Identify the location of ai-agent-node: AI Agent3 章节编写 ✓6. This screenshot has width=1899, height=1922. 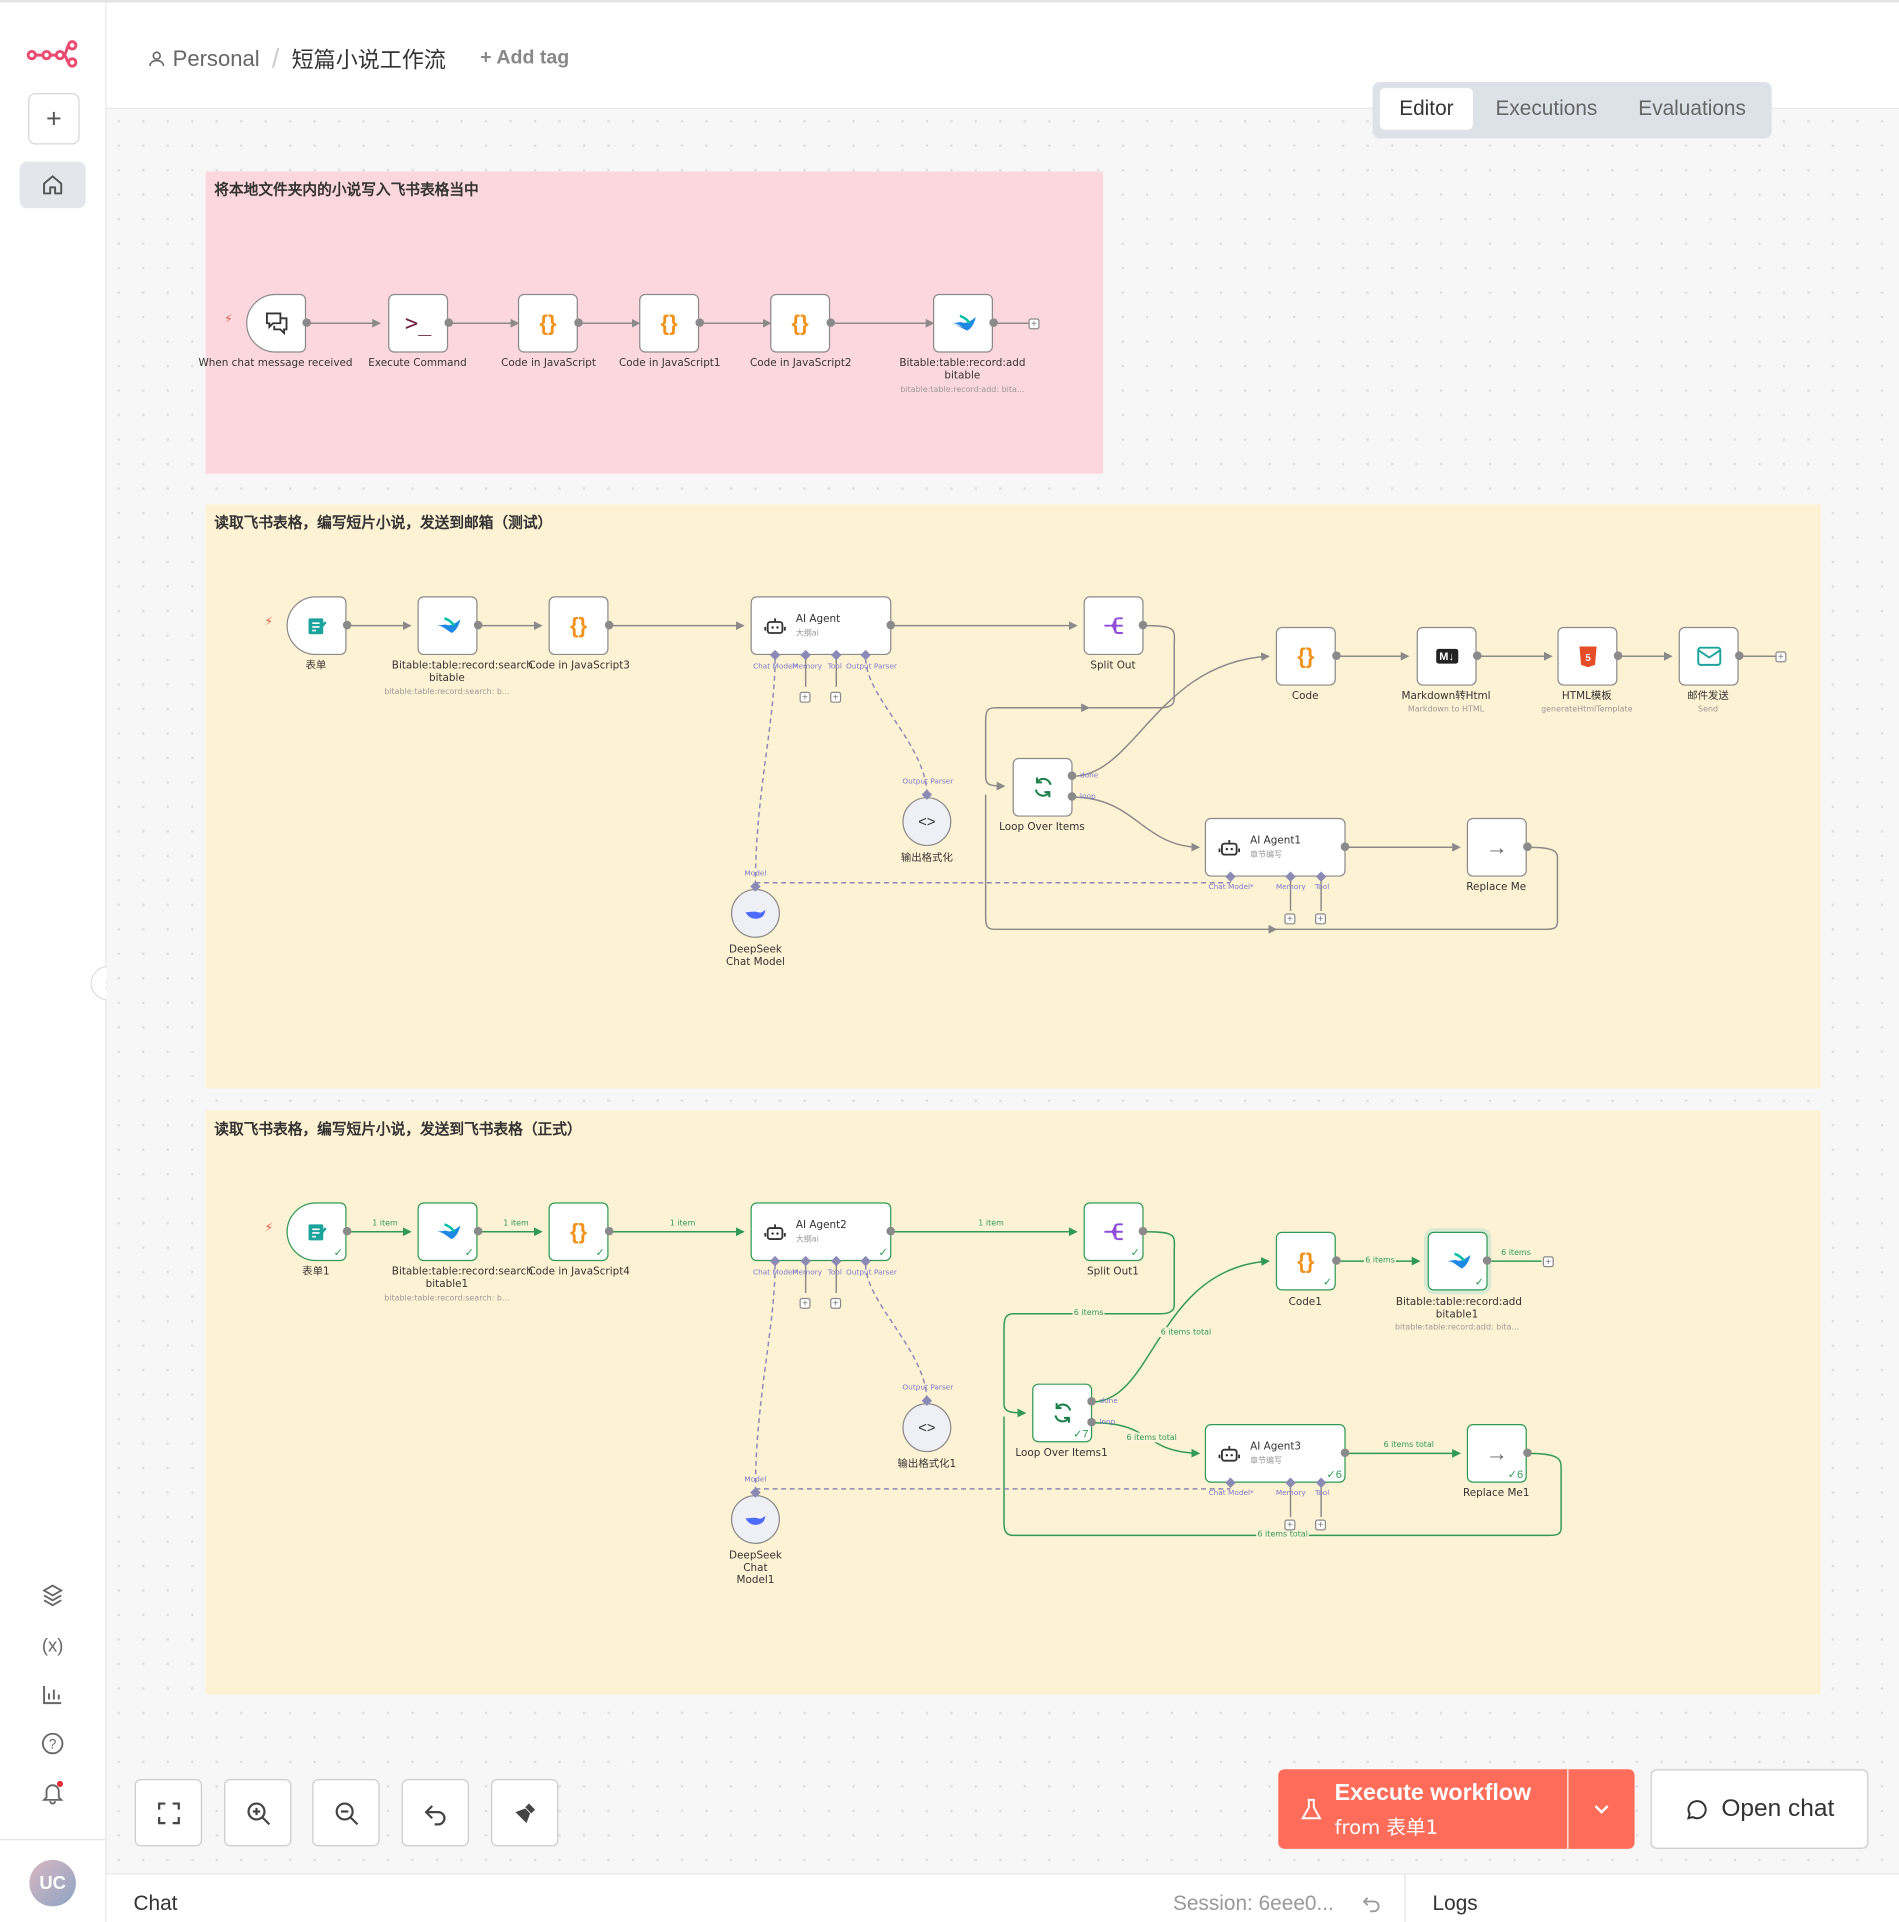
(1275, 1453).